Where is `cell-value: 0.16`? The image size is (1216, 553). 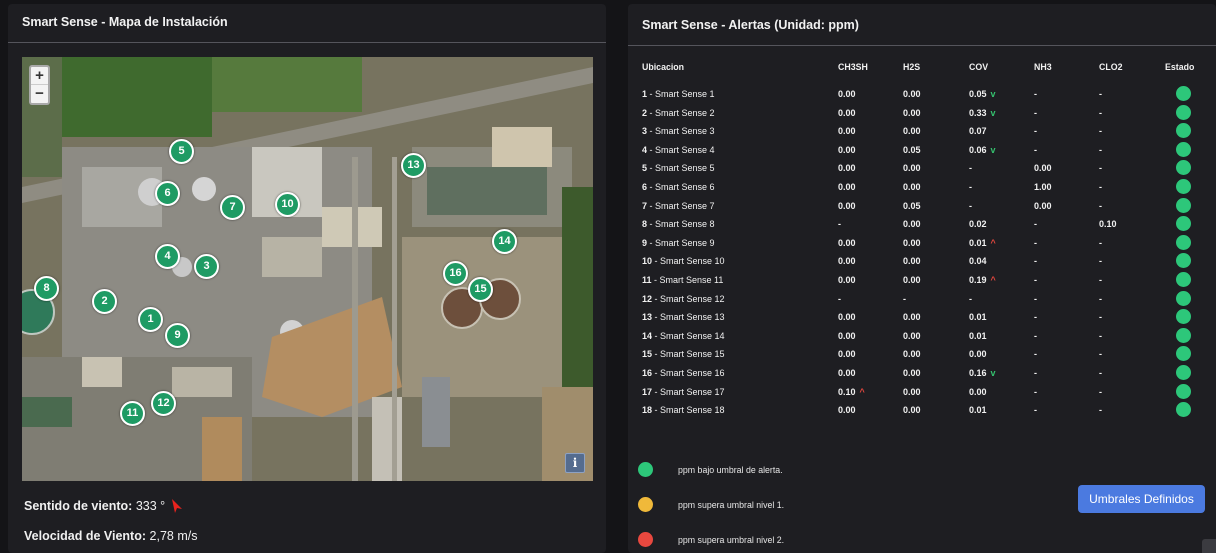 cell-value: 0.16 is located at coordinates (978, 373).